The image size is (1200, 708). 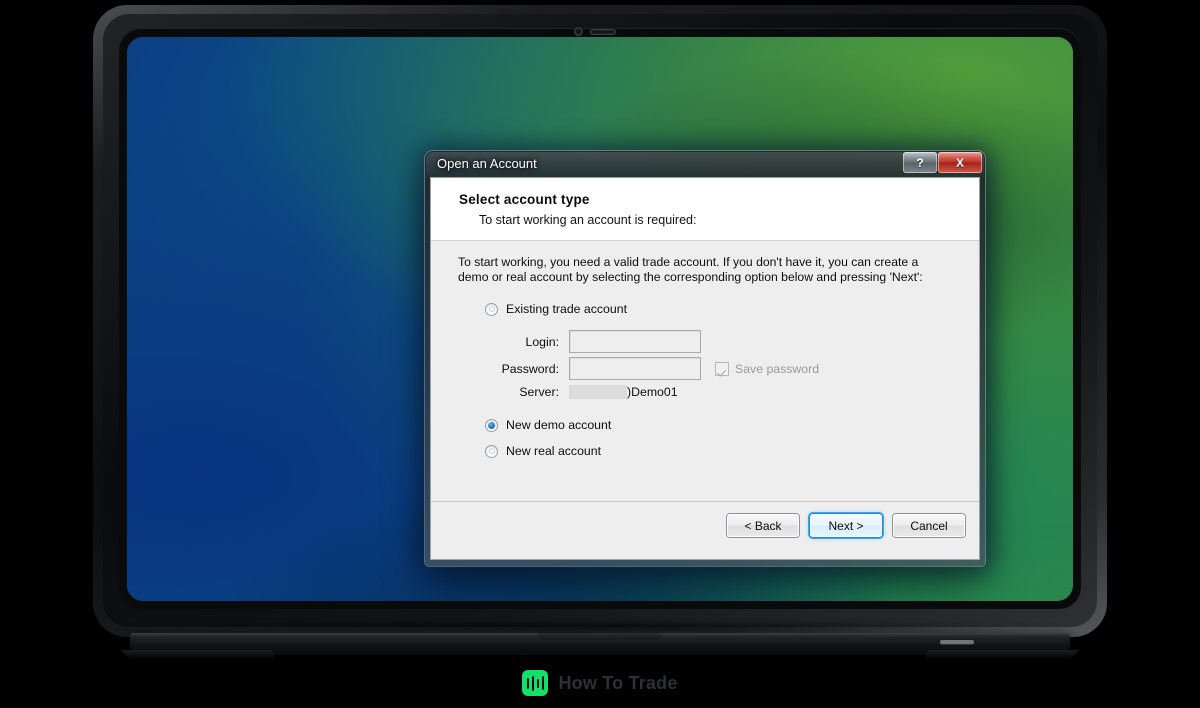 I want to click on password-field-row: Password: Save password, so click(x=652, y=368).